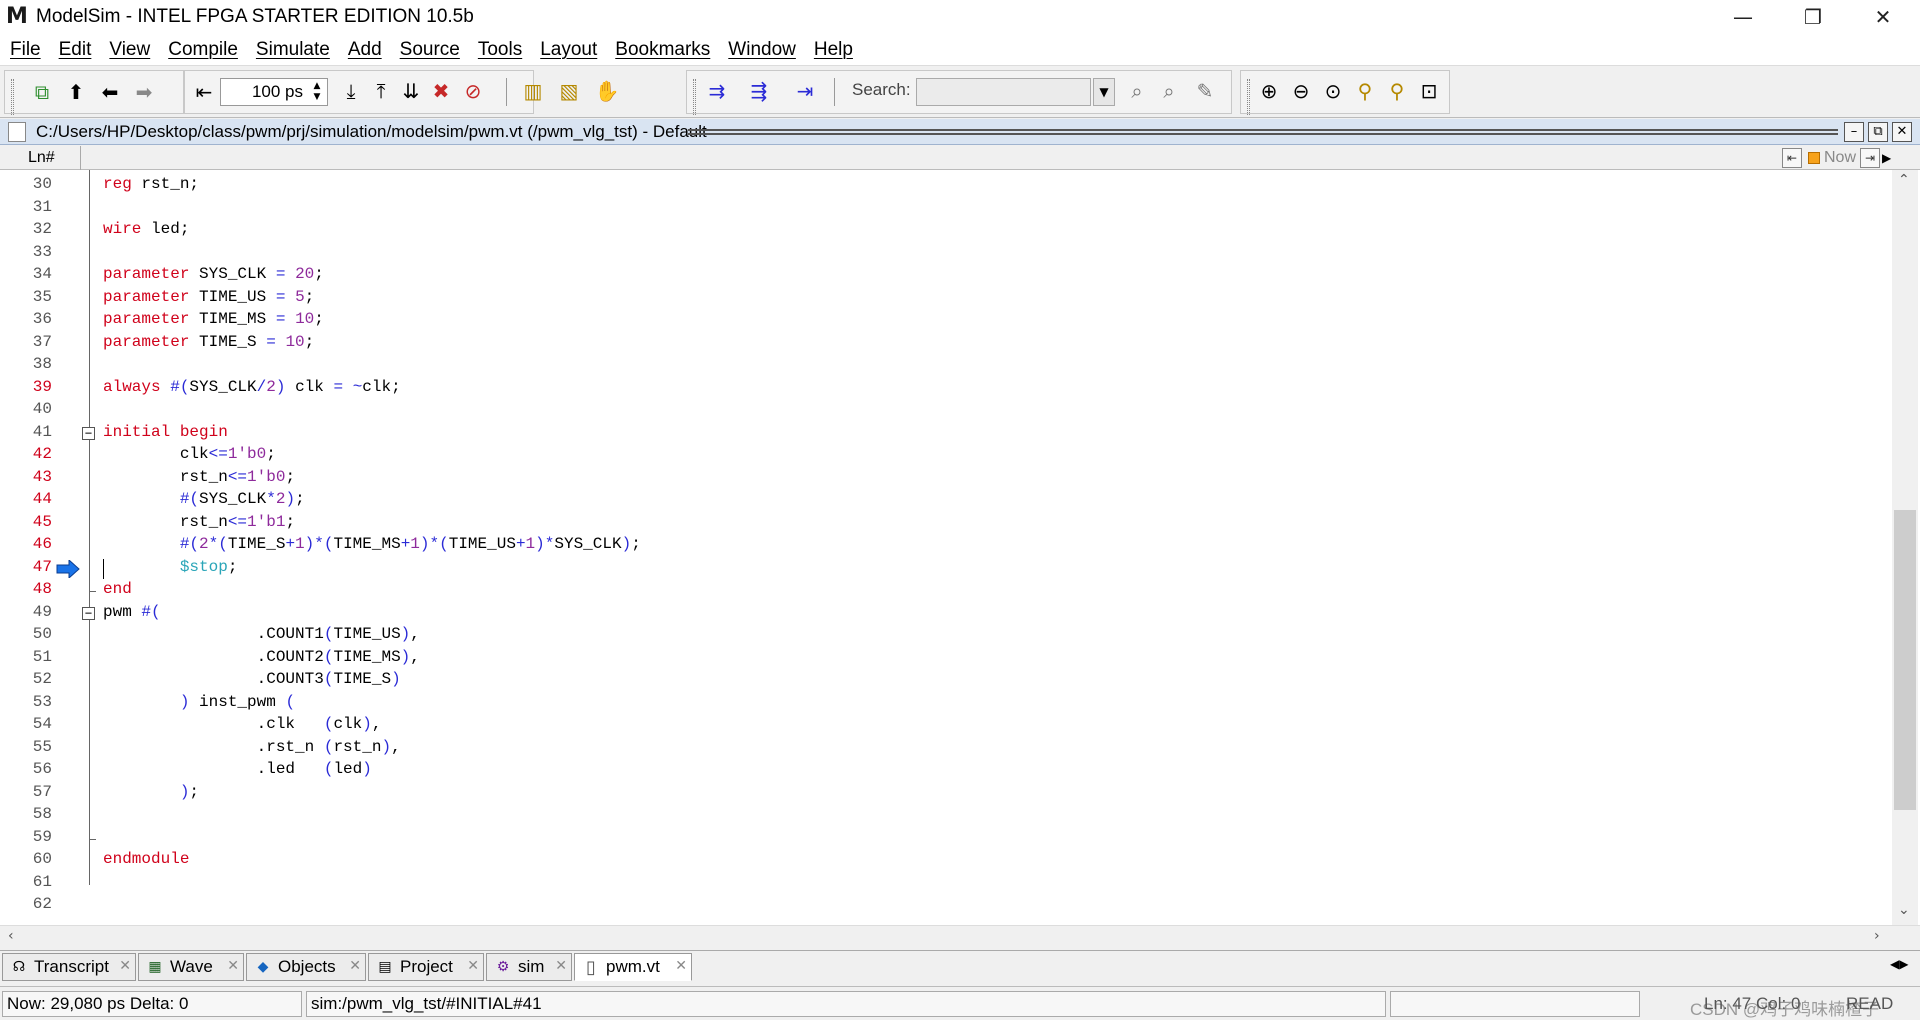 This screenshot has width=1920, height=1020. What do you see at coordinates (11, 936) in the screenshot?
I see `scroll-left-icon: ‹` at bounding box center [11, 936].